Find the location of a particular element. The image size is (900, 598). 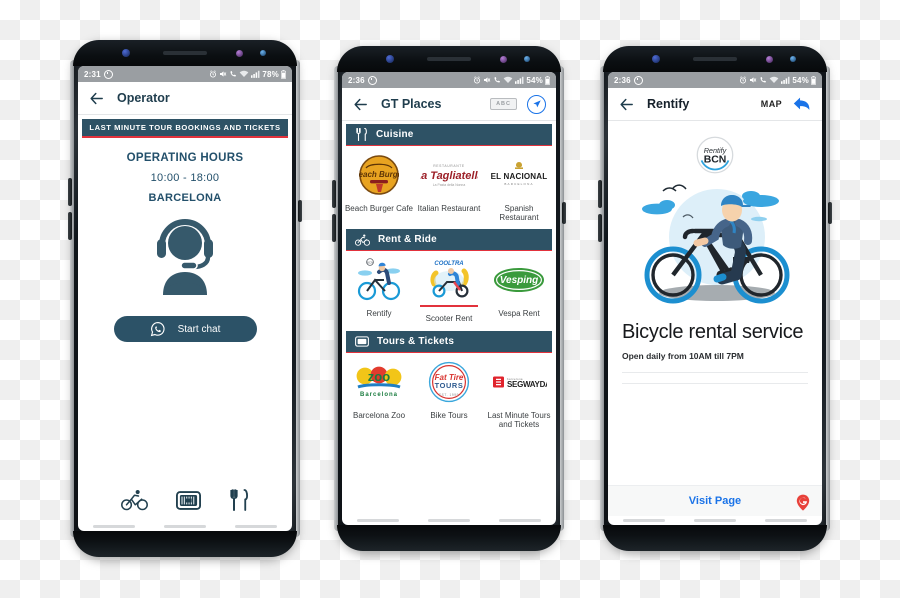

tile-vespa-rent: Vesping Vespa Rent is located at coordinates (519, 290).